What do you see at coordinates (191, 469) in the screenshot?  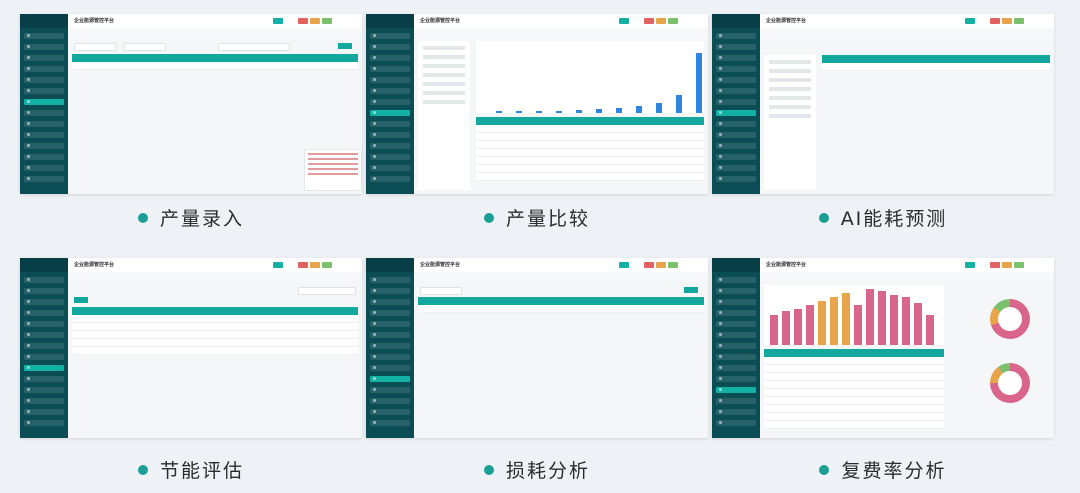 I see `caption-energy-saving-eval: 节能评估` at bounding box center [191, 469].